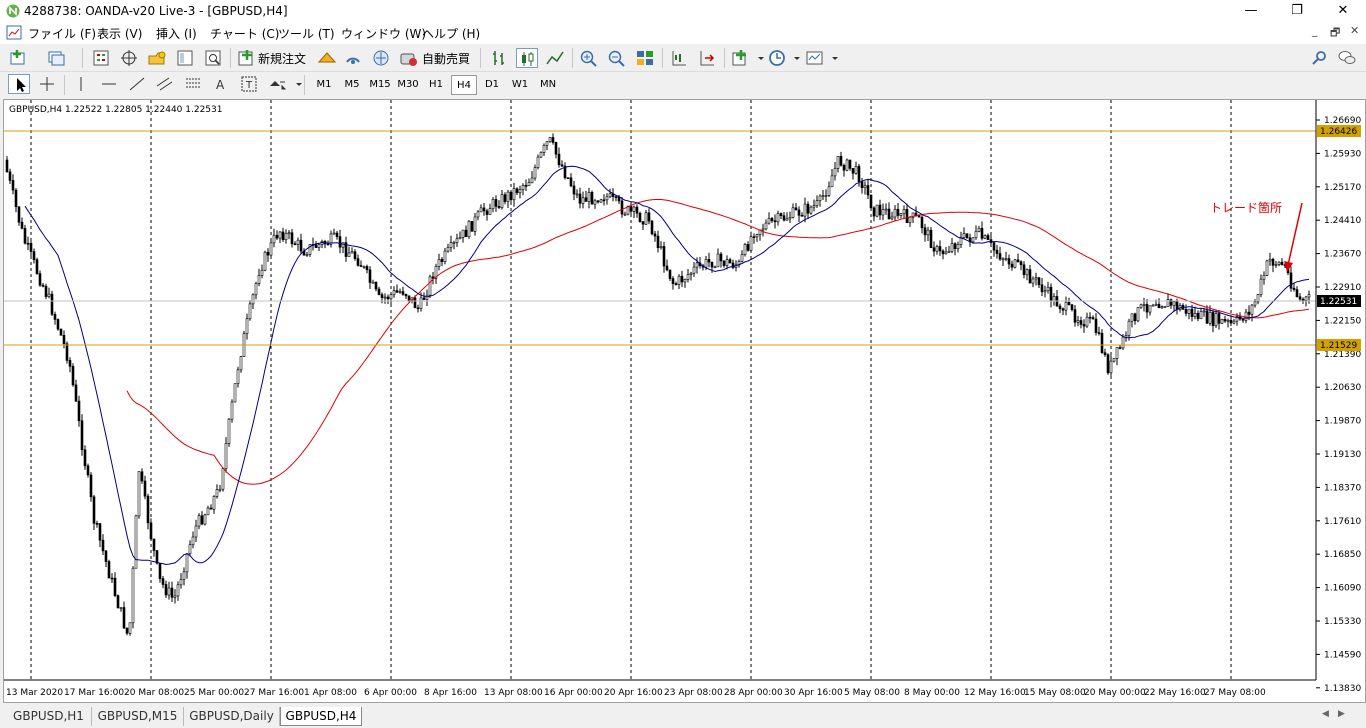 This screenshot has width=1366, height=728. What do you see at coordinates (324, 85) in the screenshot?
I see `timeframe-m1: M1` at bounding box center [324, 85].